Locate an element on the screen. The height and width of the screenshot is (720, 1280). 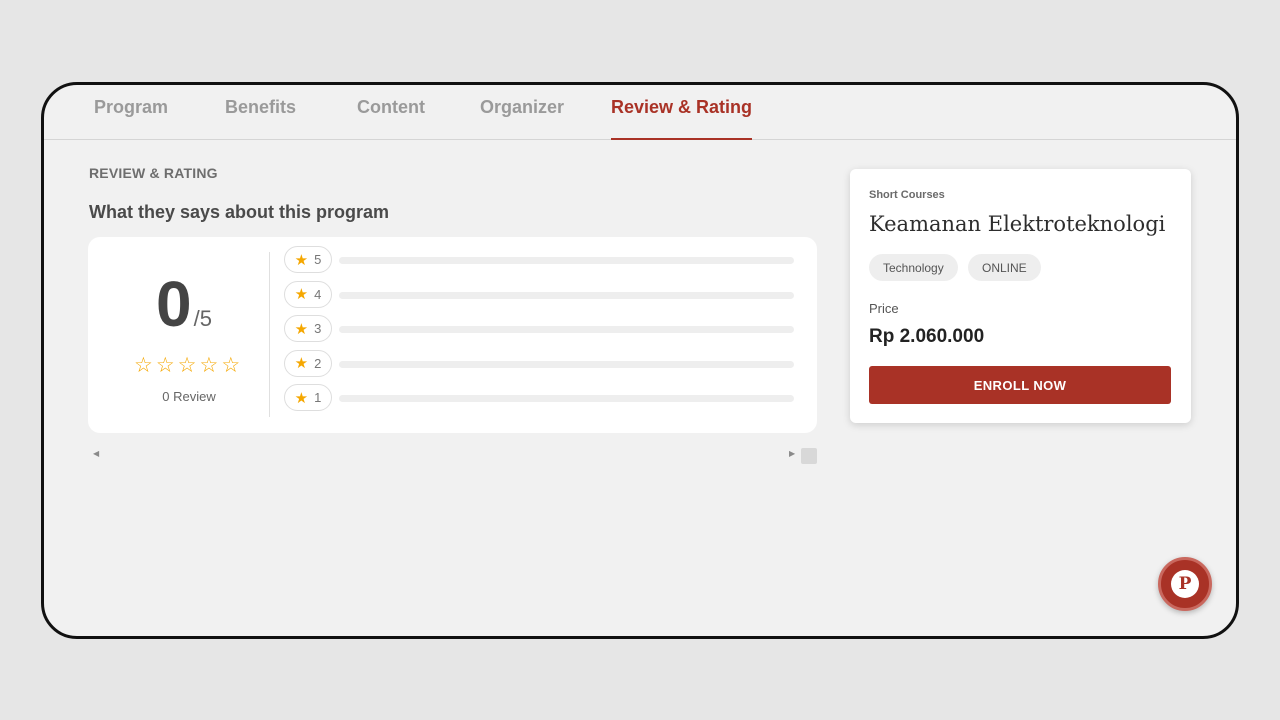
tab-review-rating: Review & Rating is located at coordinates (682, 118).